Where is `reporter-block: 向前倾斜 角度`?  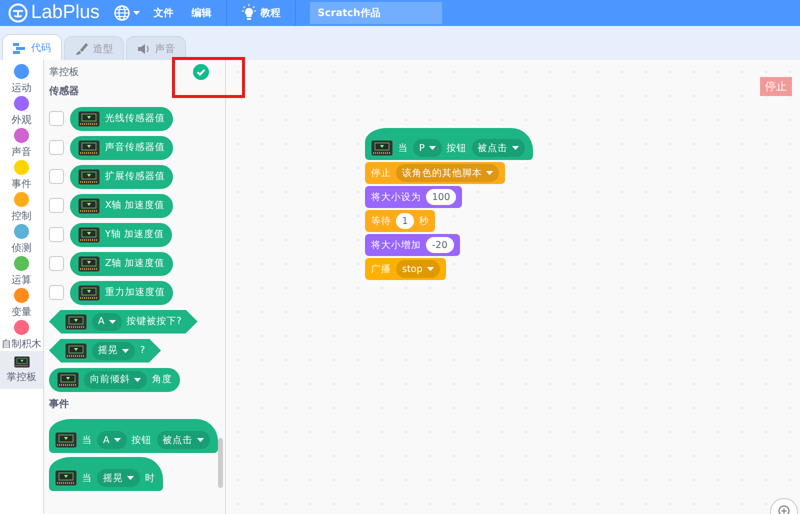 reporter-block: 向前倾斜 角度 is located at coordinates (114, 380).